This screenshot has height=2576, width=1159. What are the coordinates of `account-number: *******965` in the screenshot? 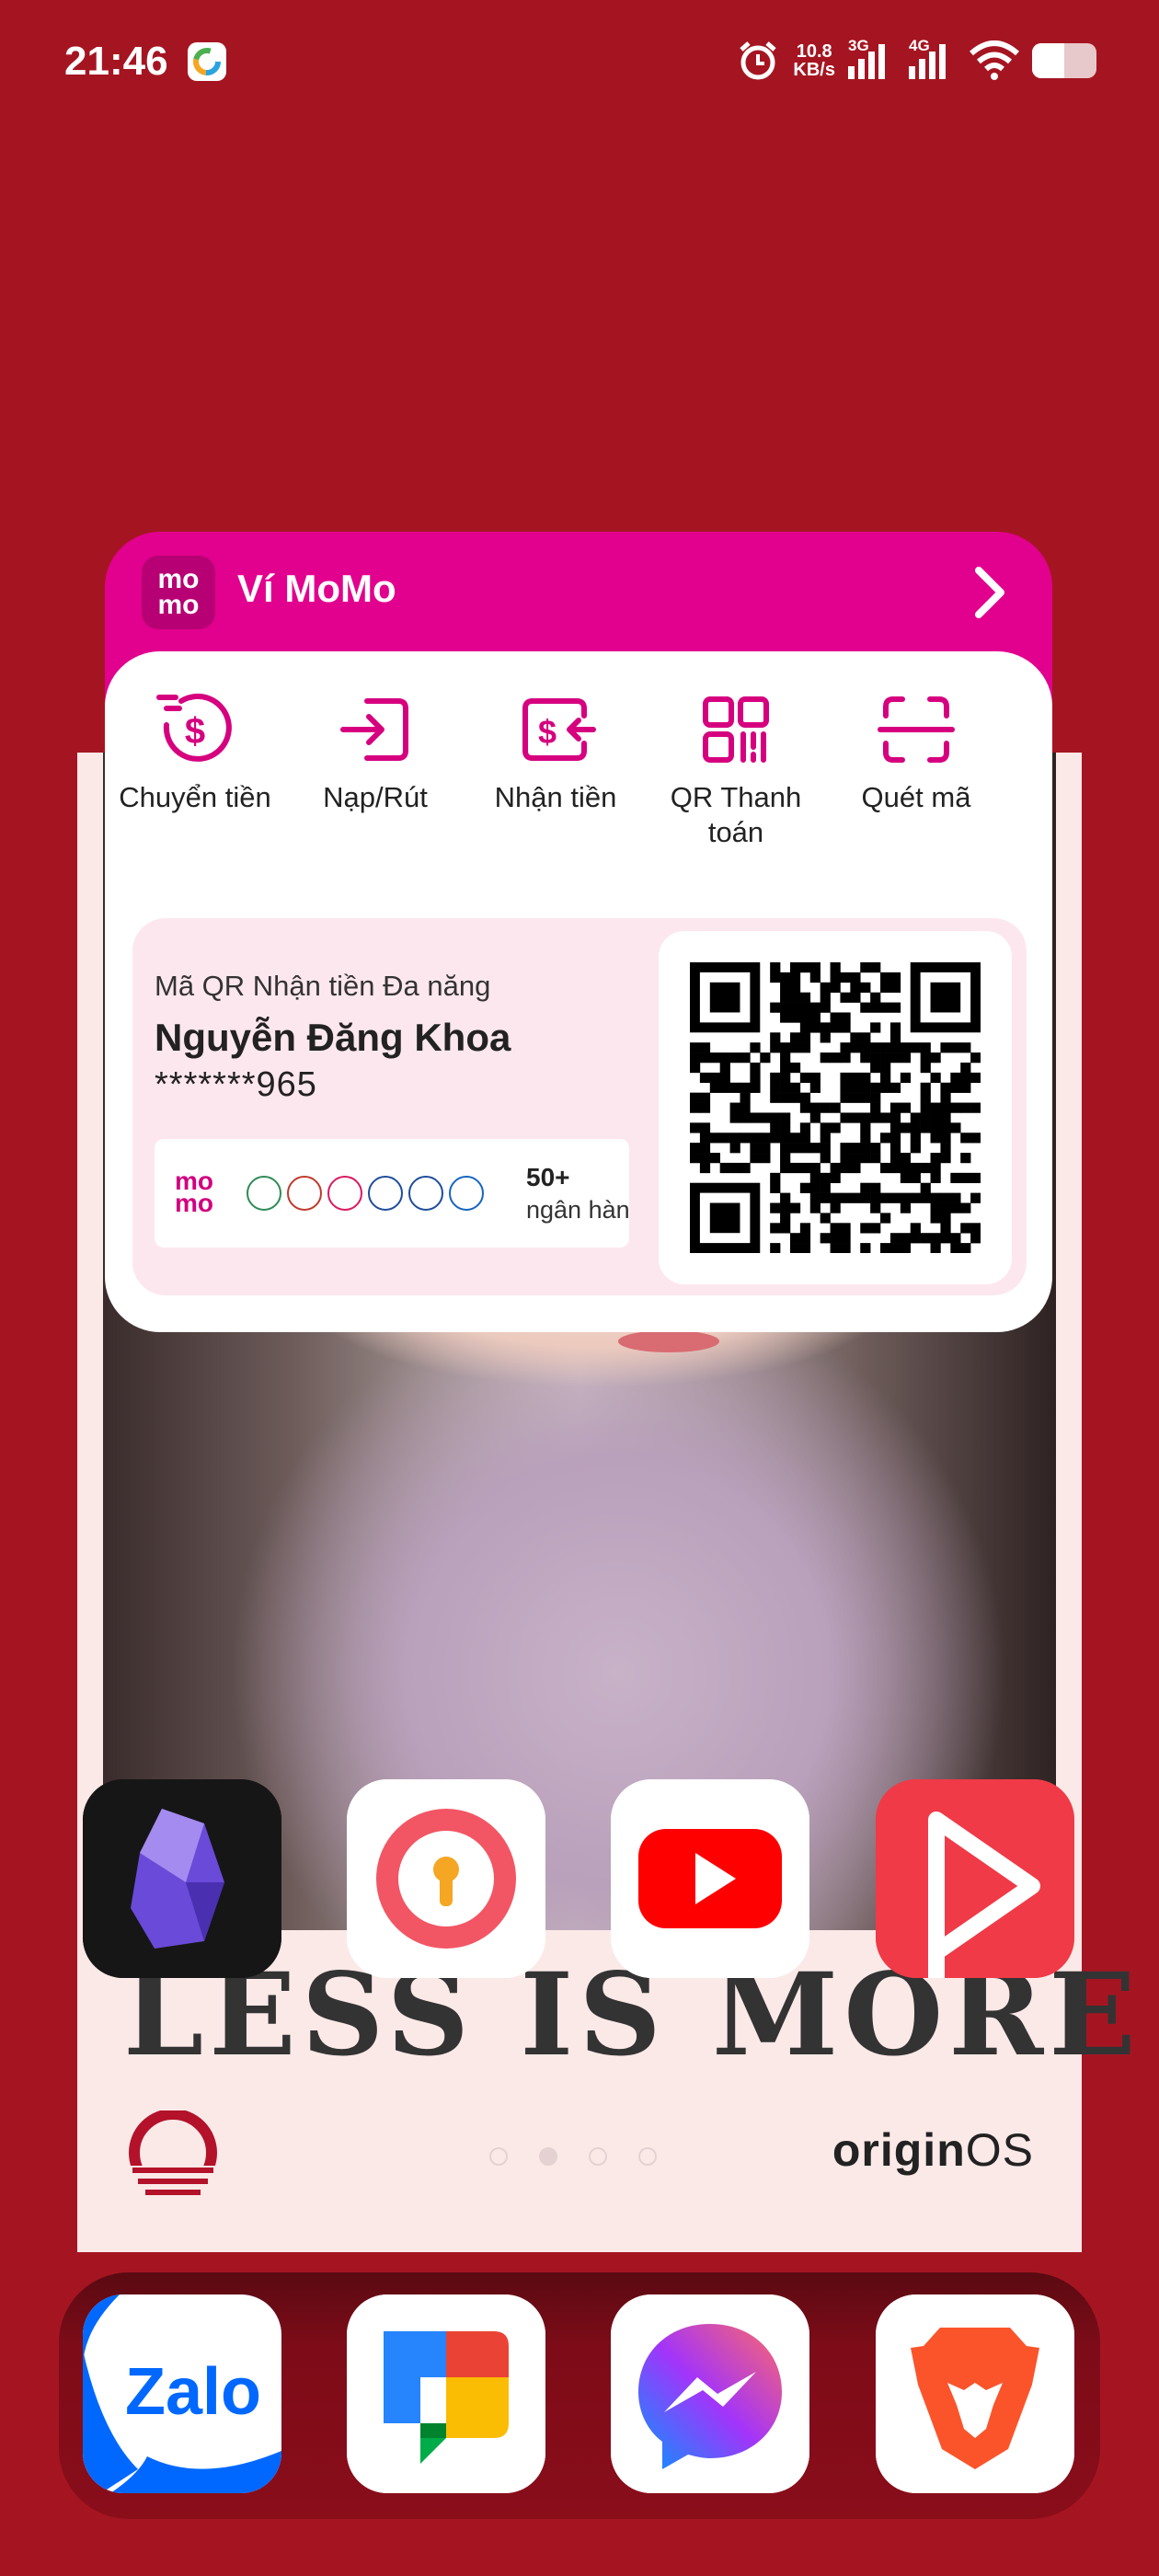 It's located at (236, 1084).